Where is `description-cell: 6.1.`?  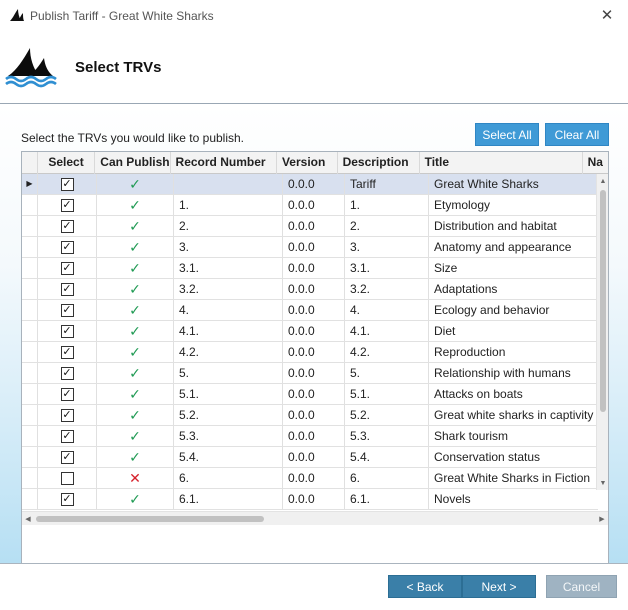
description-cell: 6.1. is located at coordinates (387, 499).